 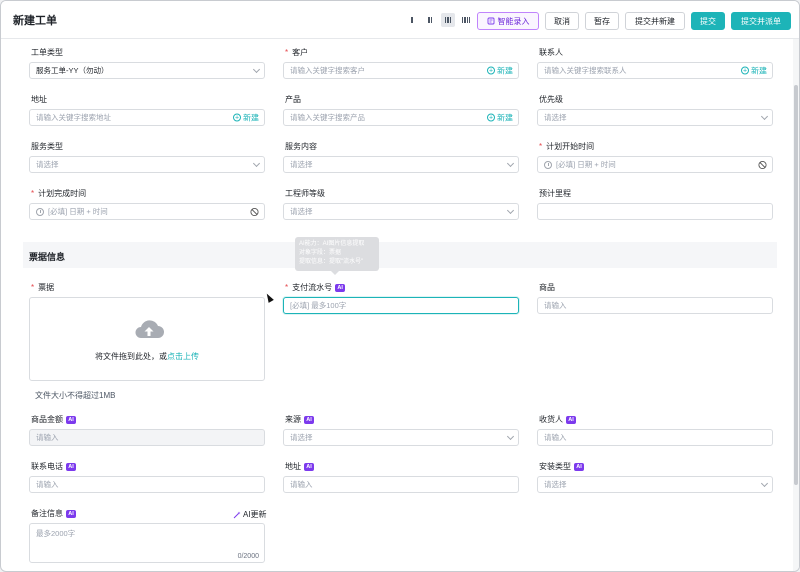 I want to click on phone-label: 联系电话 AI, so click(x=53, y=466).